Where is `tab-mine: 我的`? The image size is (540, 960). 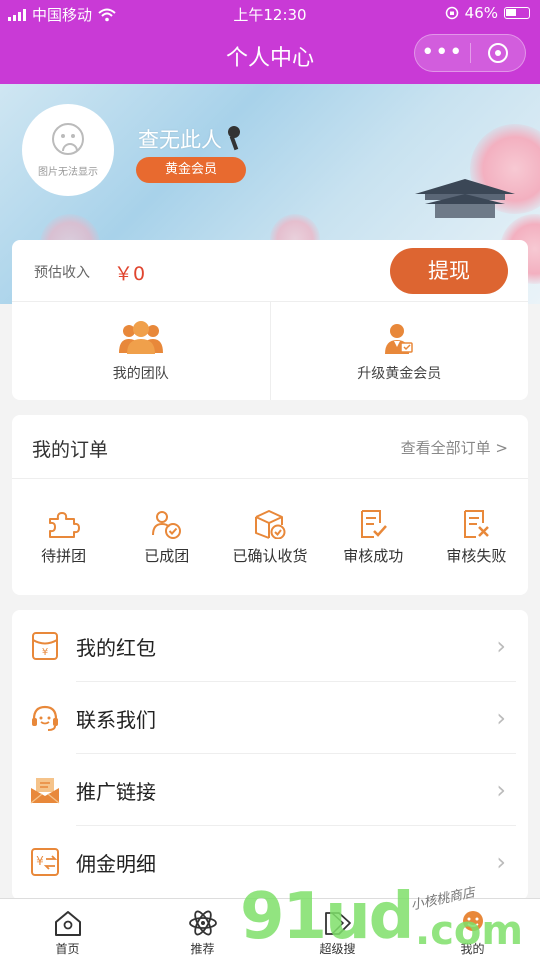 tab-mine: 我的 is located at coordinates (472, 929).